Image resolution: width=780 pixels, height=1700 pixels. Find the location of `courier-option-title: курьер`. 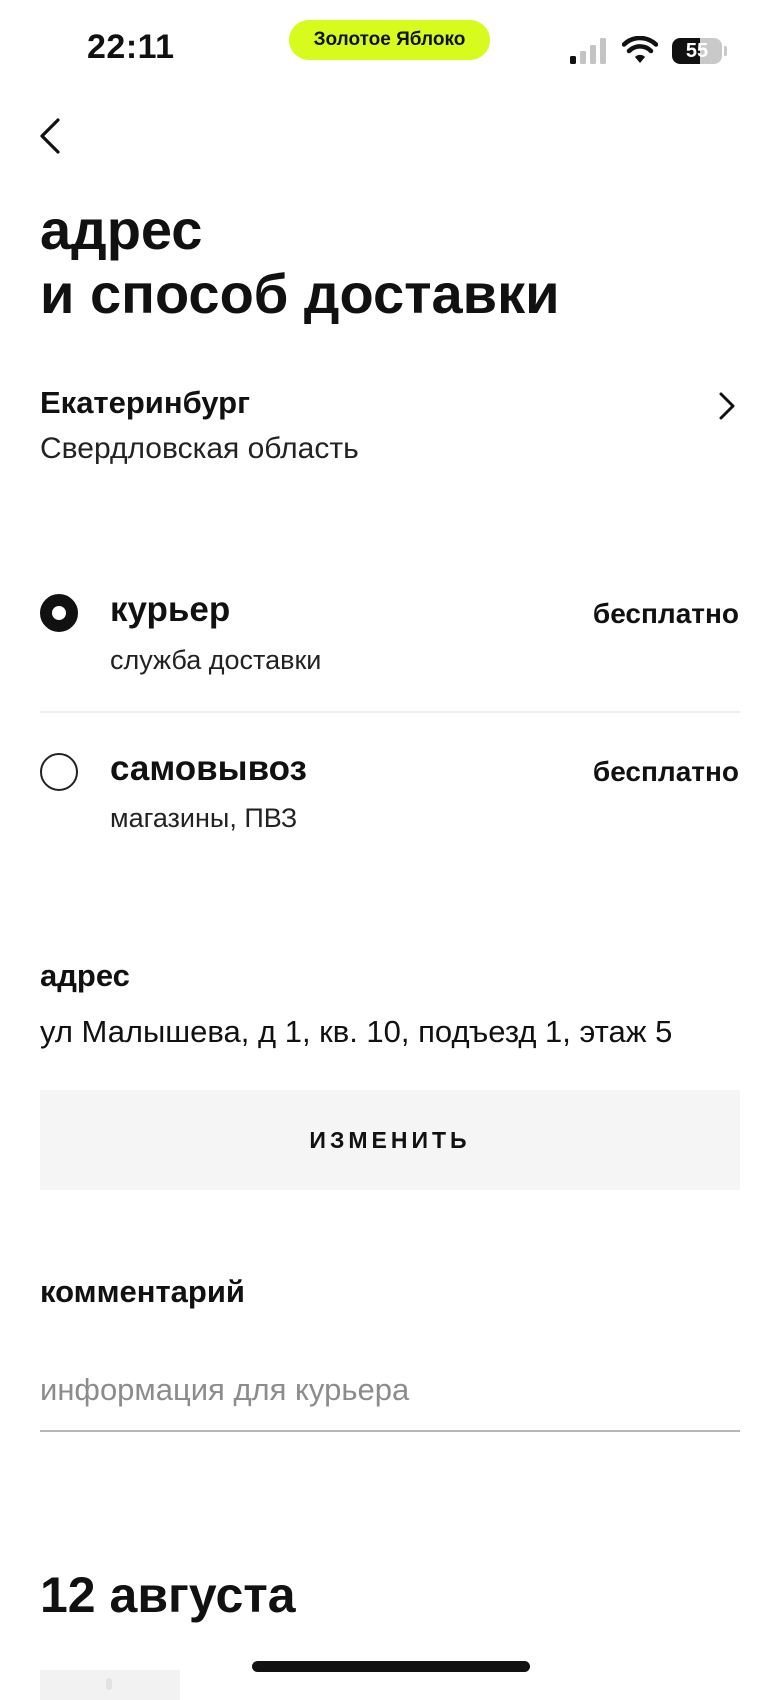

courier-option-title: курьер is located at coordinates (170, 610).